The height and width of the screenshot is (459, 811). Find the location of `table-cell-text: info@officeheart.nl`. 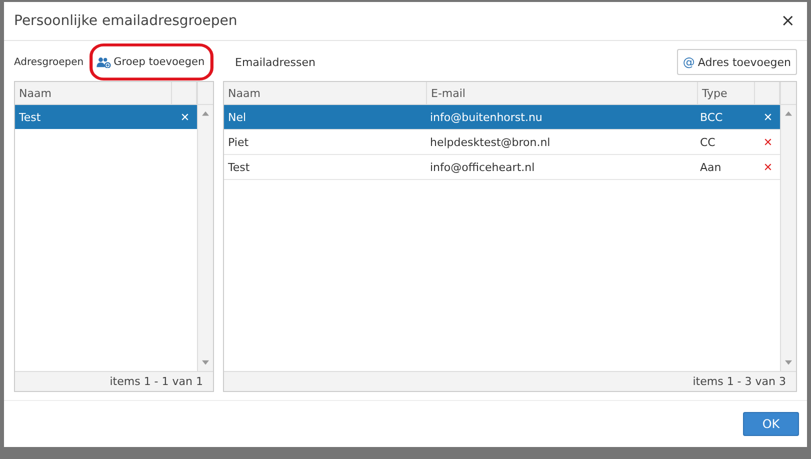

table-cell-text: info@officeheart.nl is located at coordinates (482, 167).